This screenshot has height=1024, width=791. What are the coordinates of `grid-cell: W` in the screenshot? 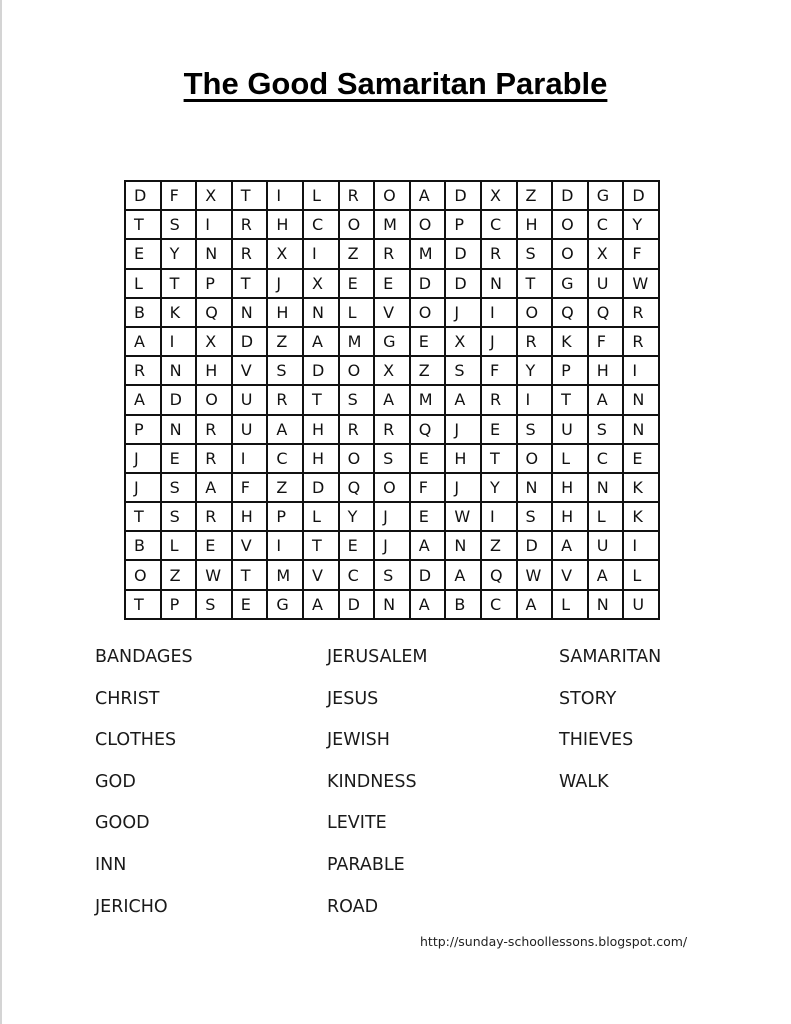 It's located at (463, 517).